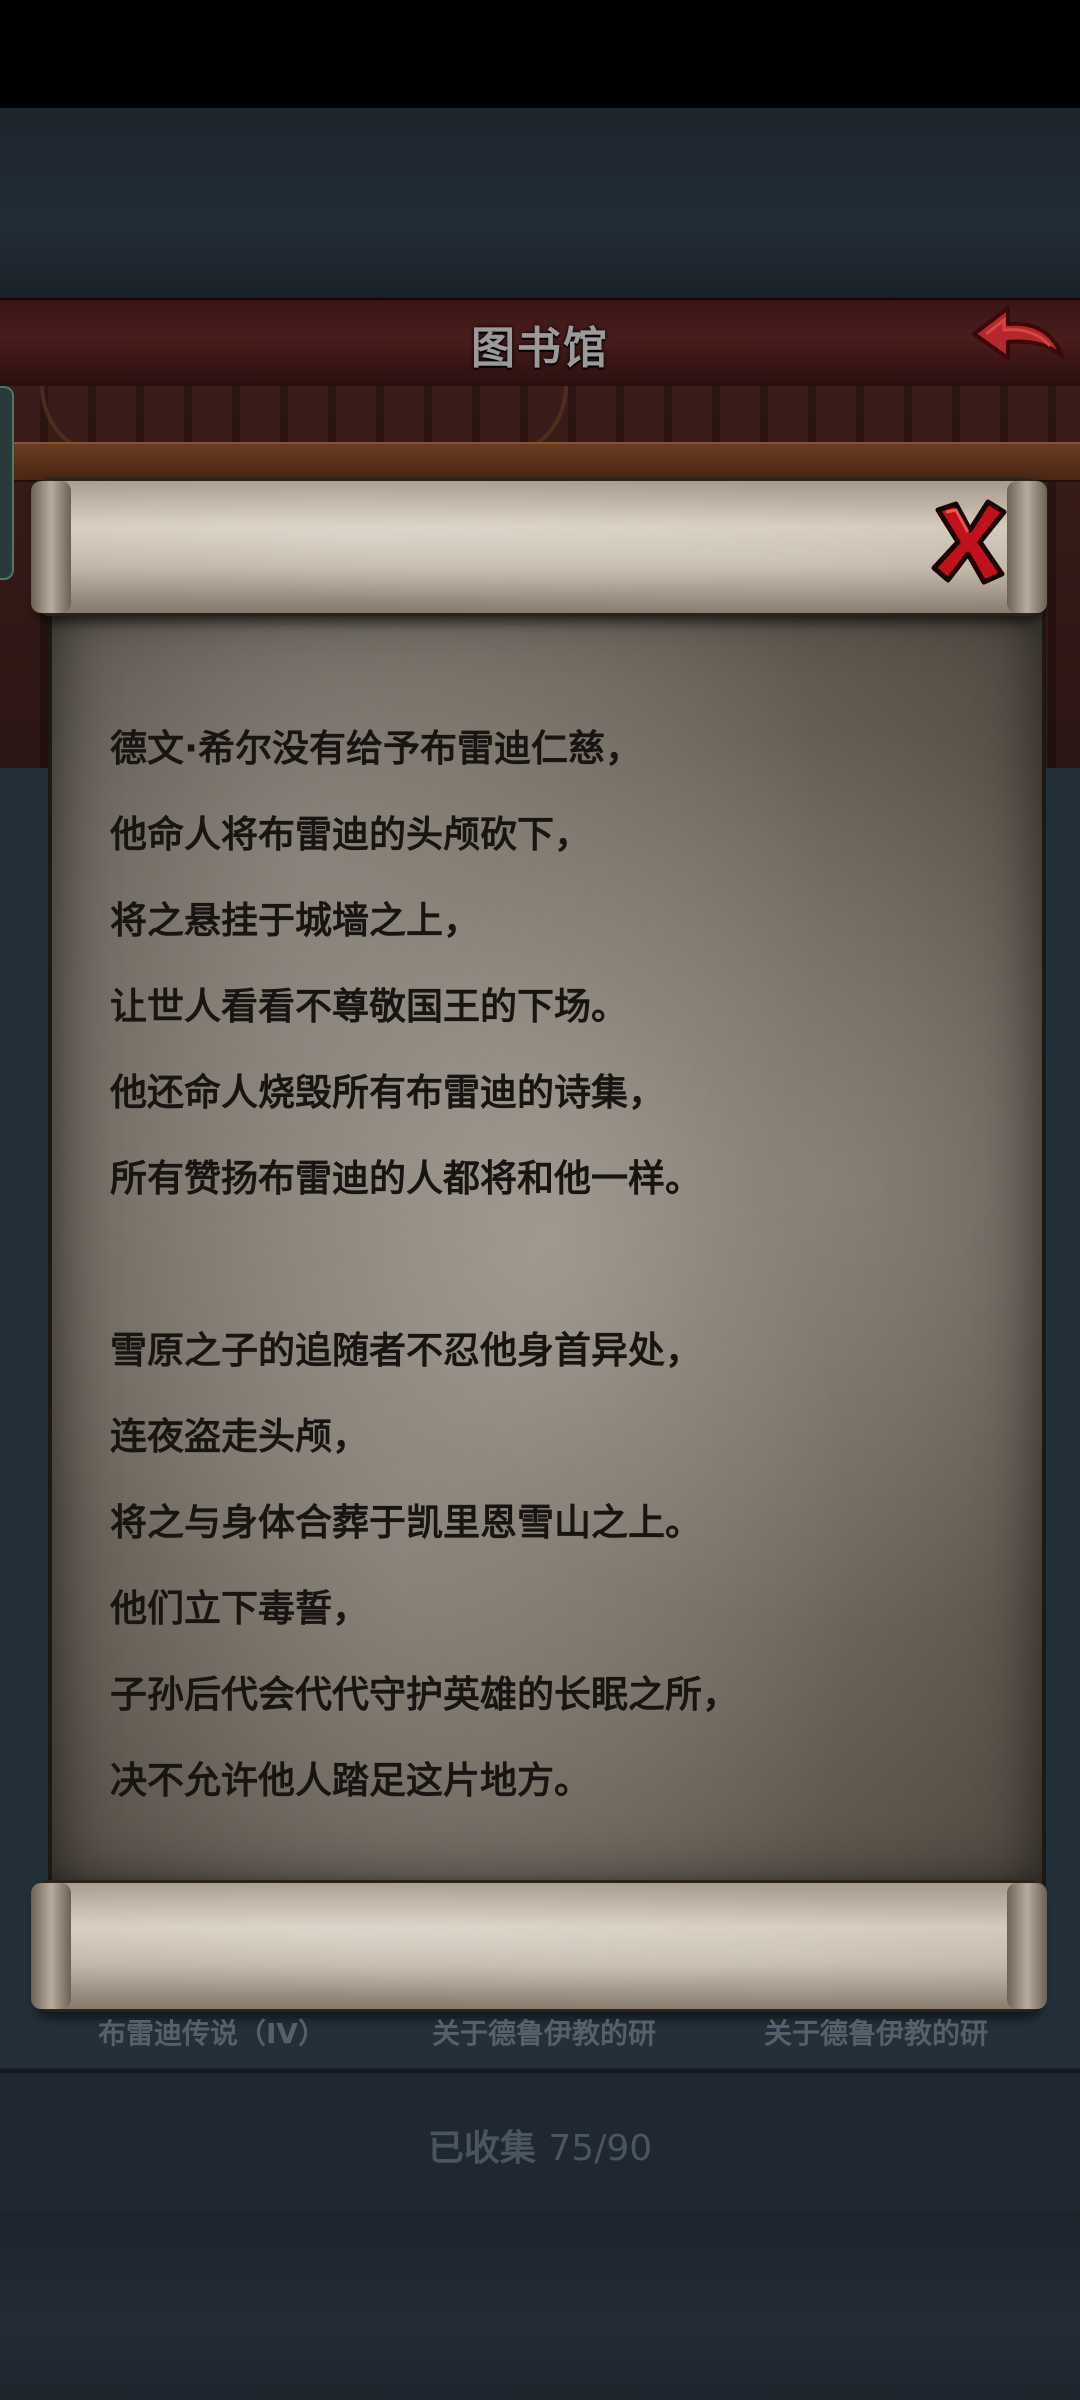 The width and height of the screenshot is (1080, 2400). I want to click on poem-line: 他命人将布雷迪的头颅砍下，, so click(350, 834).